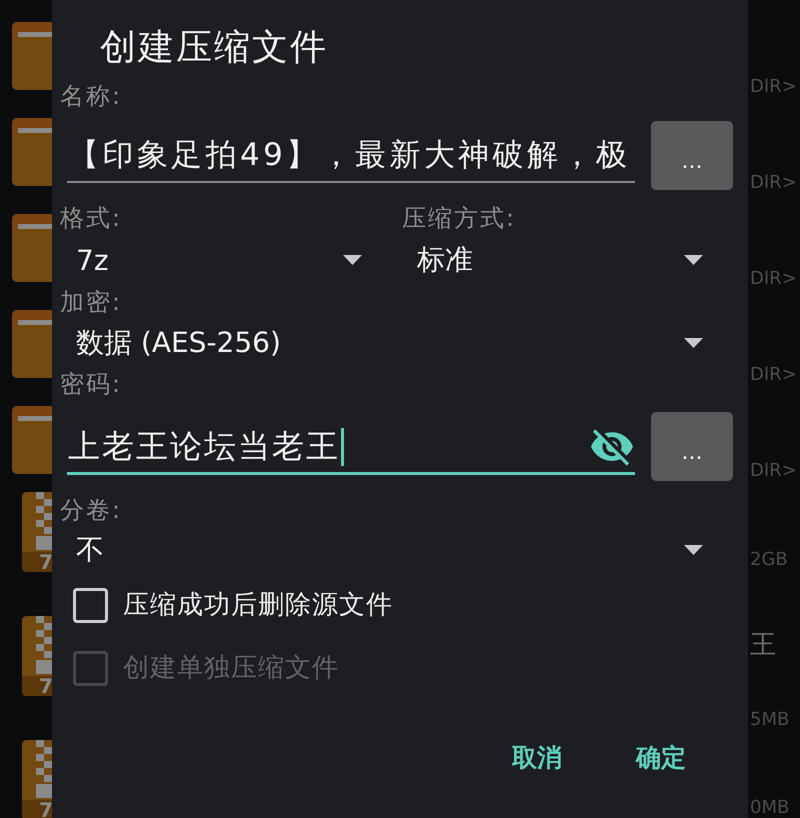 The image size is (800, 818). Describe the element at coordinates (91, 510) in the screenshot. I see `field-label: 分卷:` at that location.